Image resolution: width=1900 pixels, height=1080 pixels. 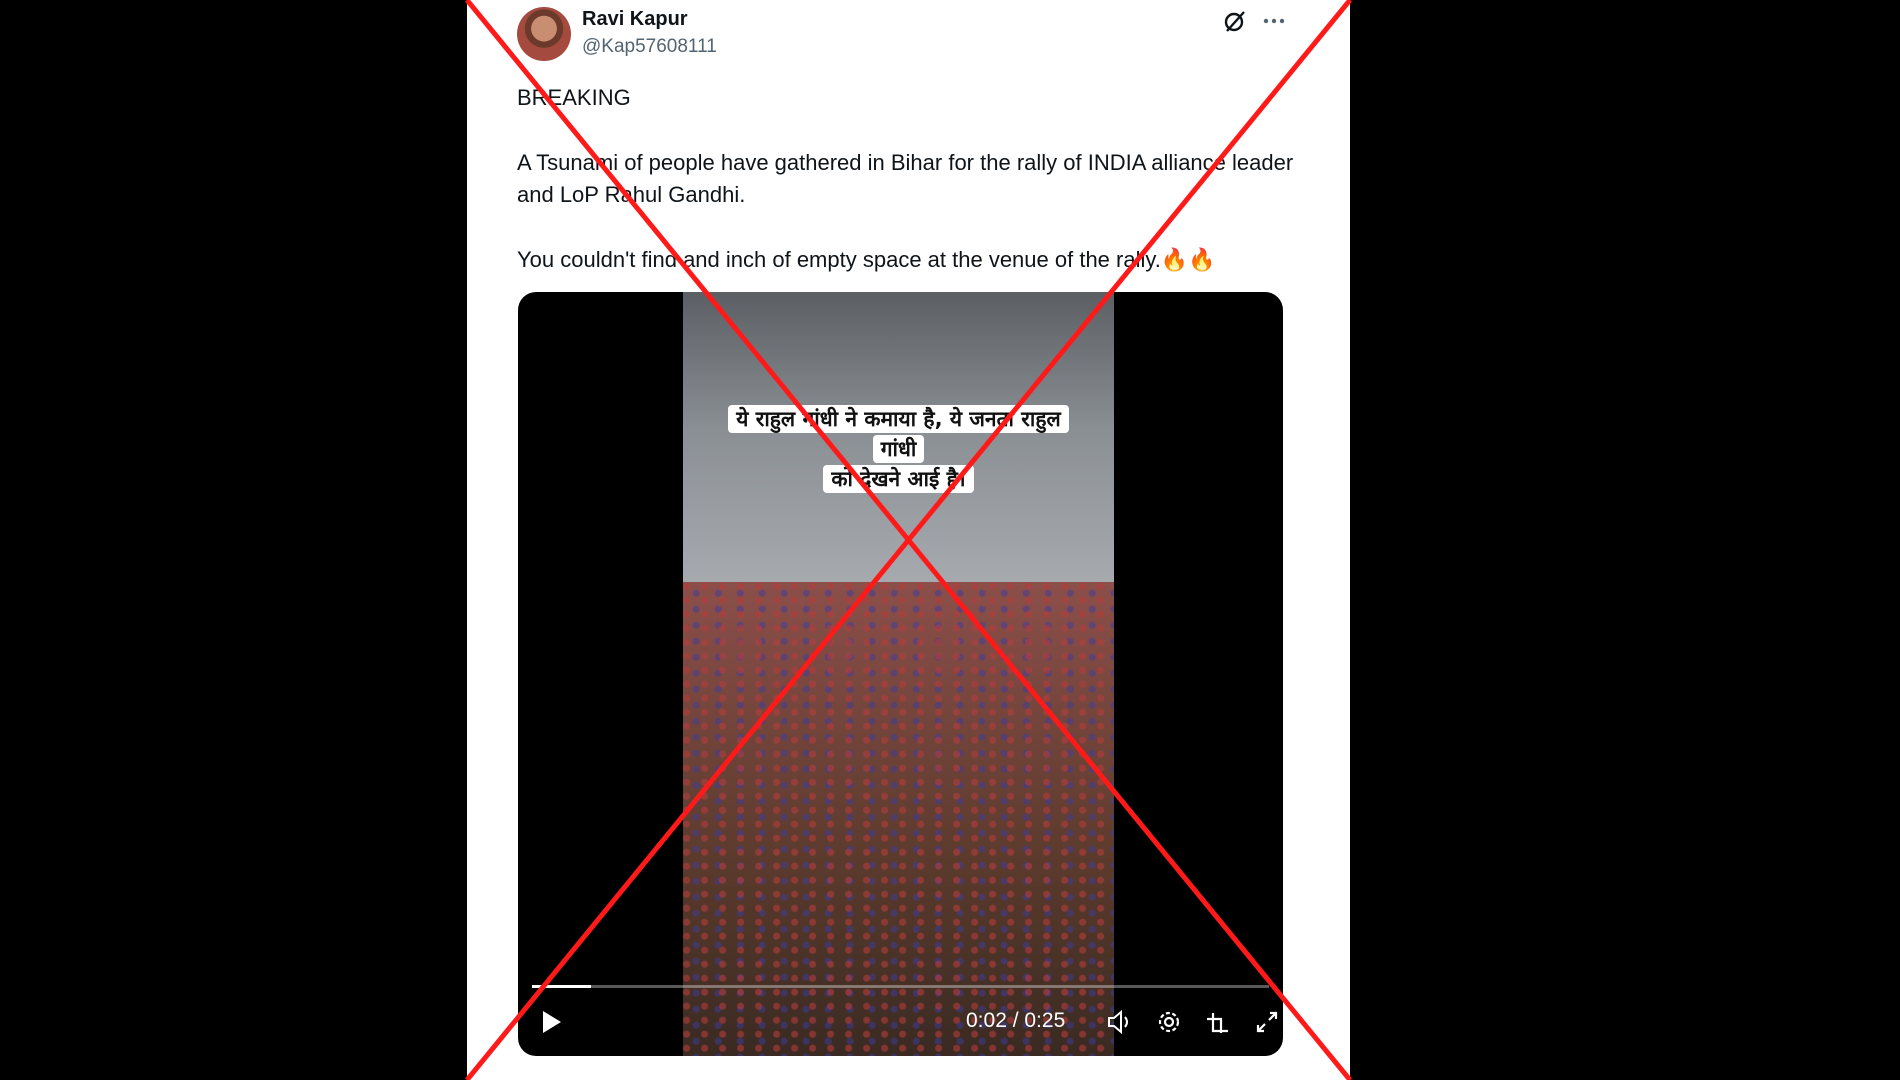 What do you see at coordinates (898, 479) in the screenshot?
I see `video-caption-line: को देखने आई है।` at bounding box center [898, 479].